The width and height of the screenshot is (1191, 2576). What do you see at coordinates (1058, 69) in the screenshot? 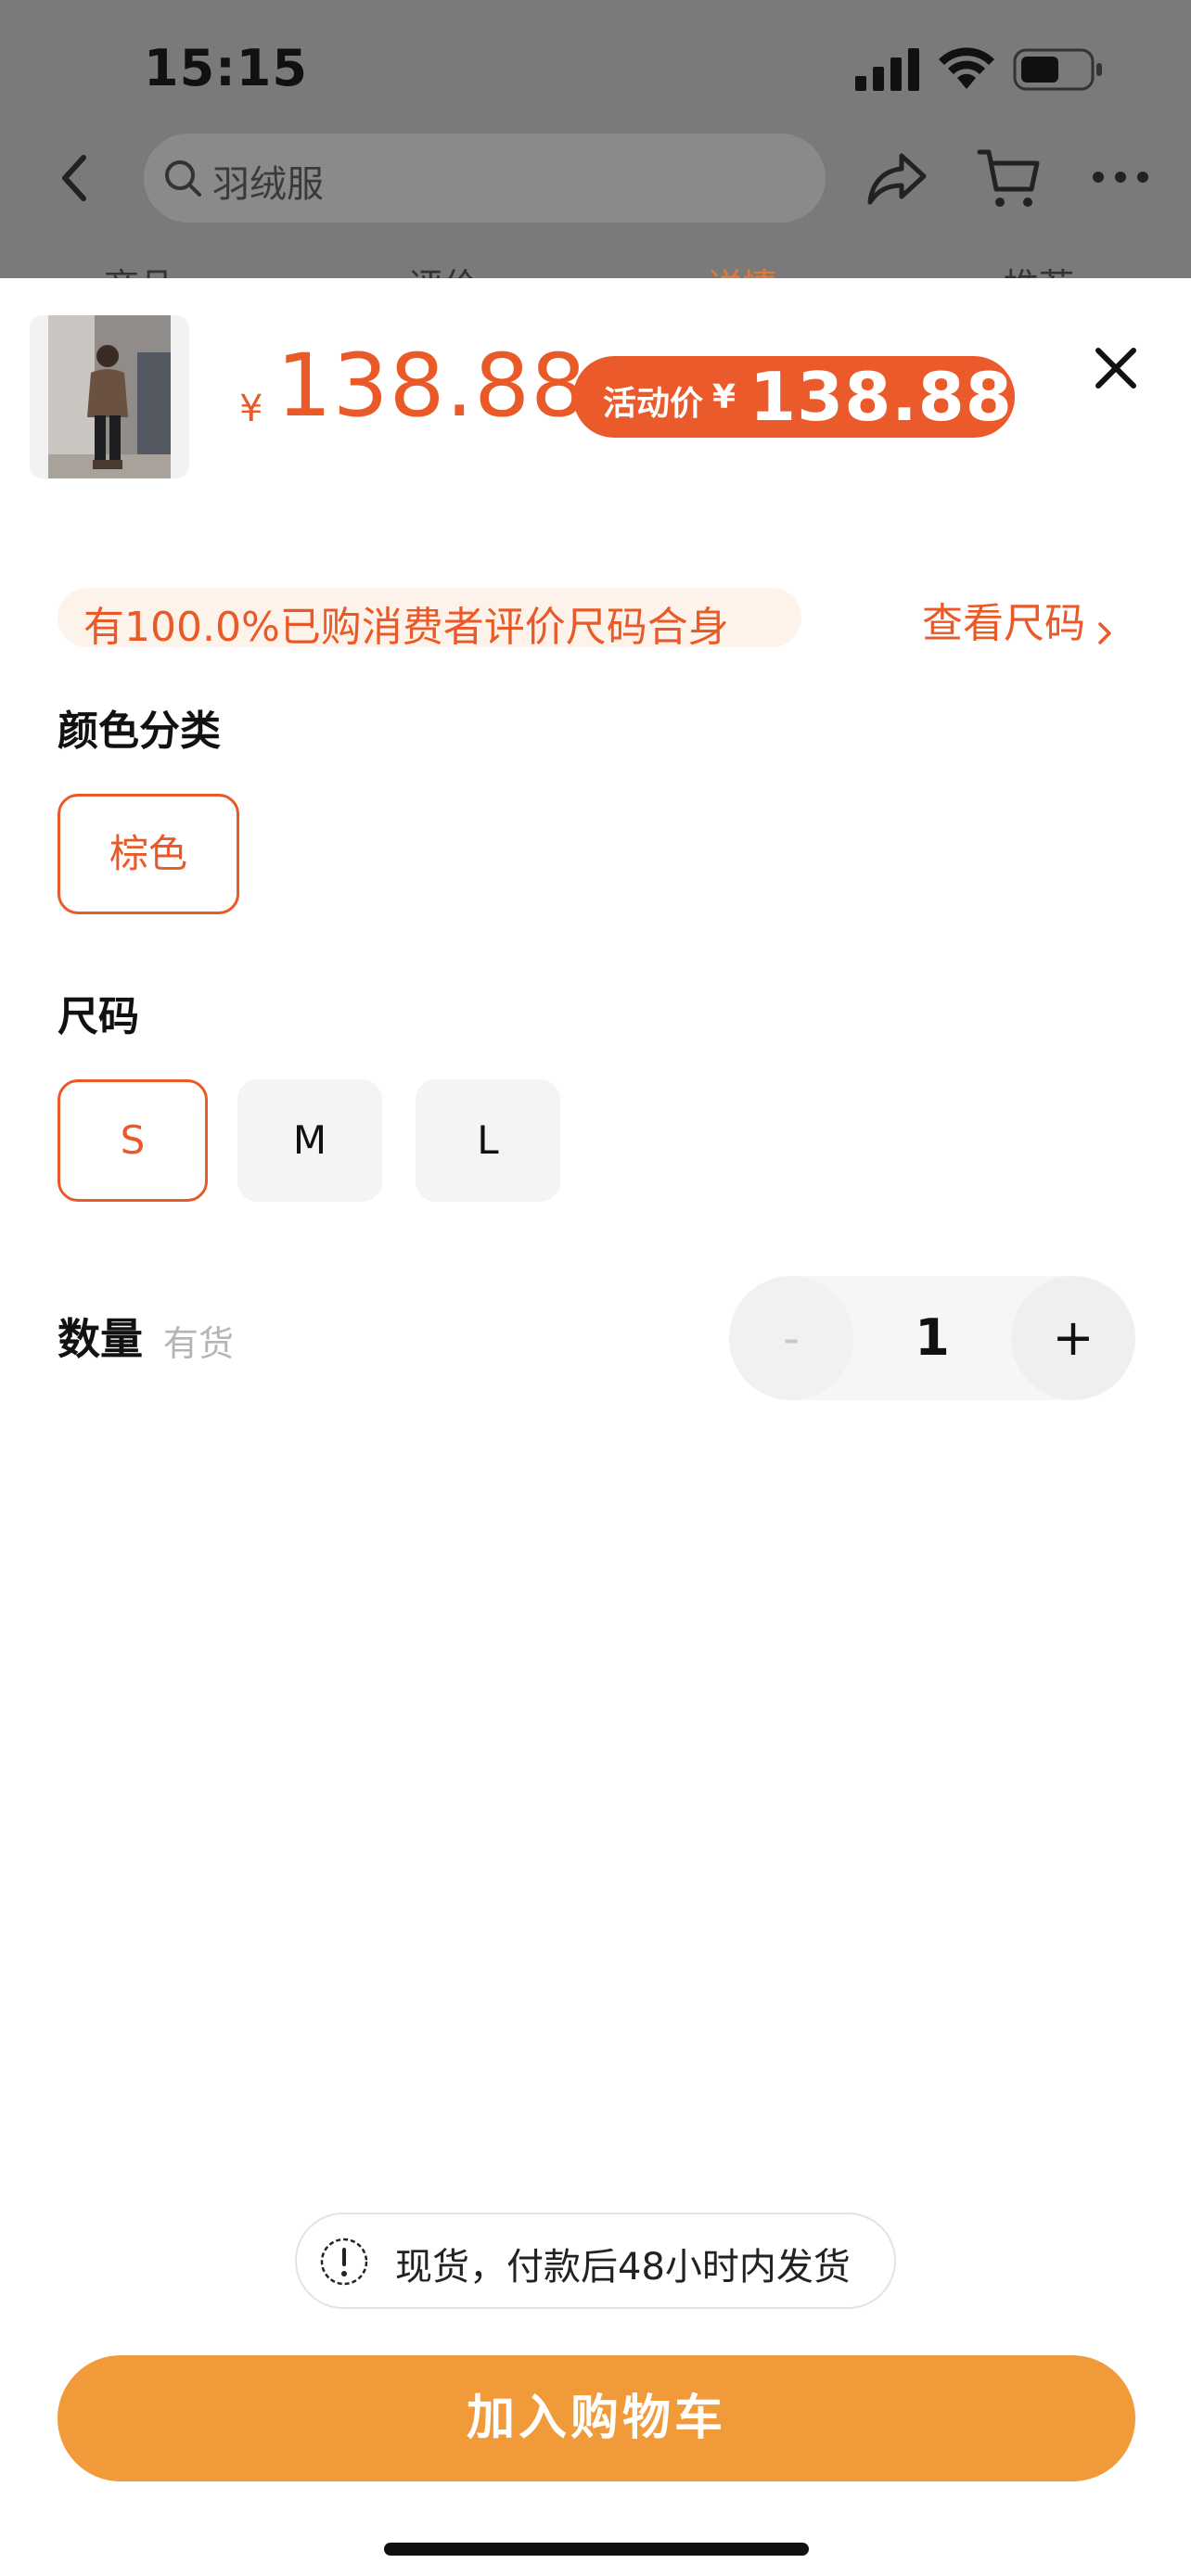
I see `battery-icon` at bounding box center [1058, 69].